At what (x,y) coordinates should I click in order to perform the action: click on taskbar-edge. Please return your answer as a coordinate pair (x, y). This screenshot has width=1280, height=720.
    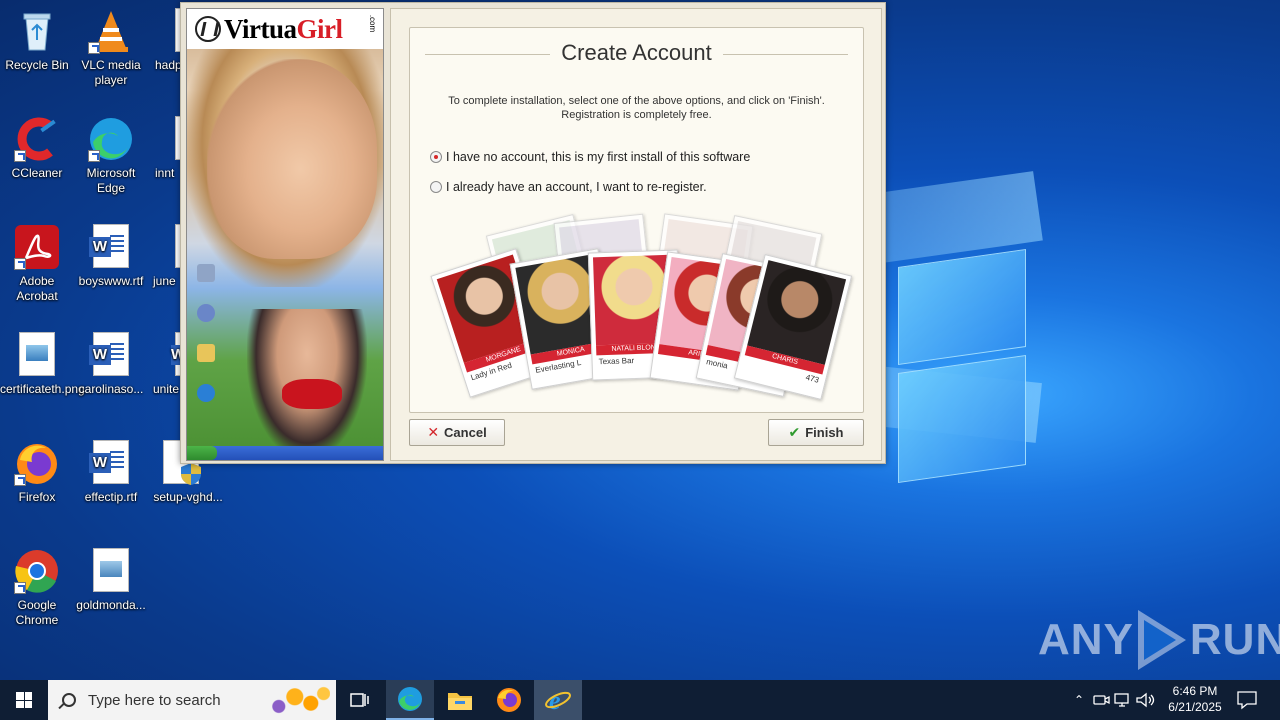
    Looking at the image, I should click on (410, 700).